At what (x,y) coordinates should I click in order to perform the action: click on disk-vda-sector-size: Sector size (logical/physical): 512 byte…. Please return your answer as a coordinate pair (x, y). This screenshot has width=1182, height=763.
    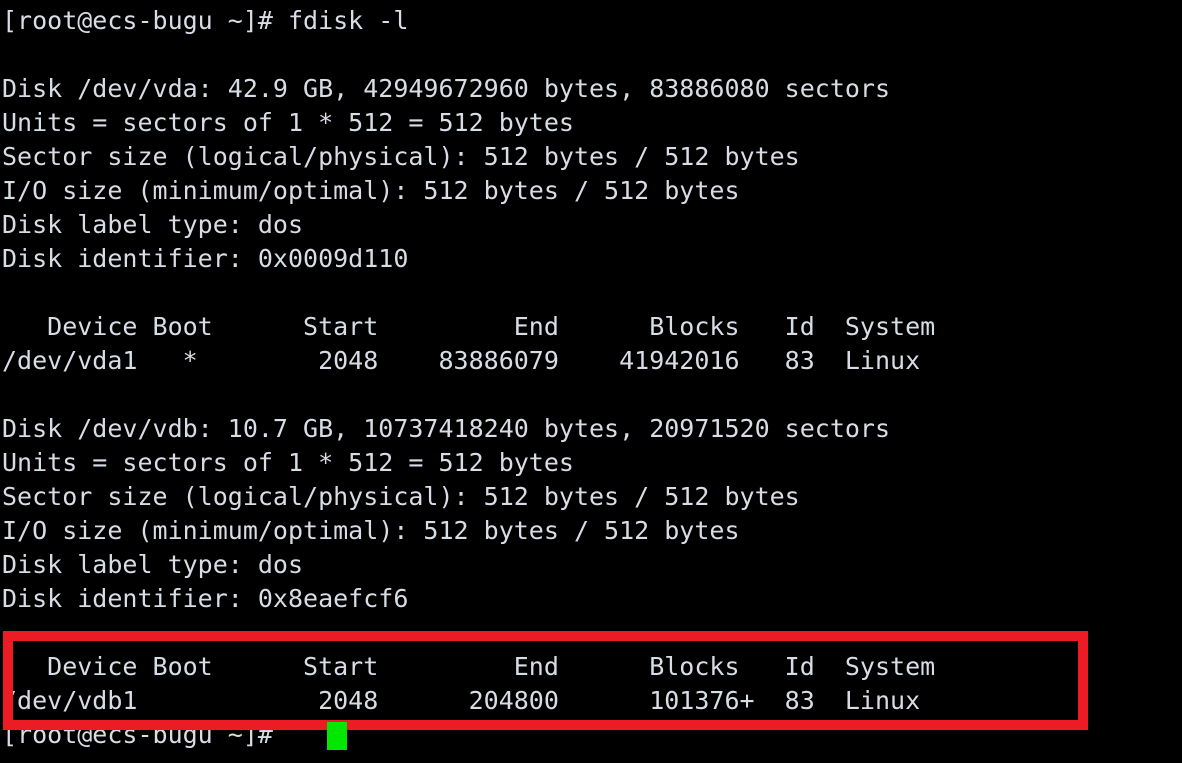
    Looking at the image, I should click on (401, 156).